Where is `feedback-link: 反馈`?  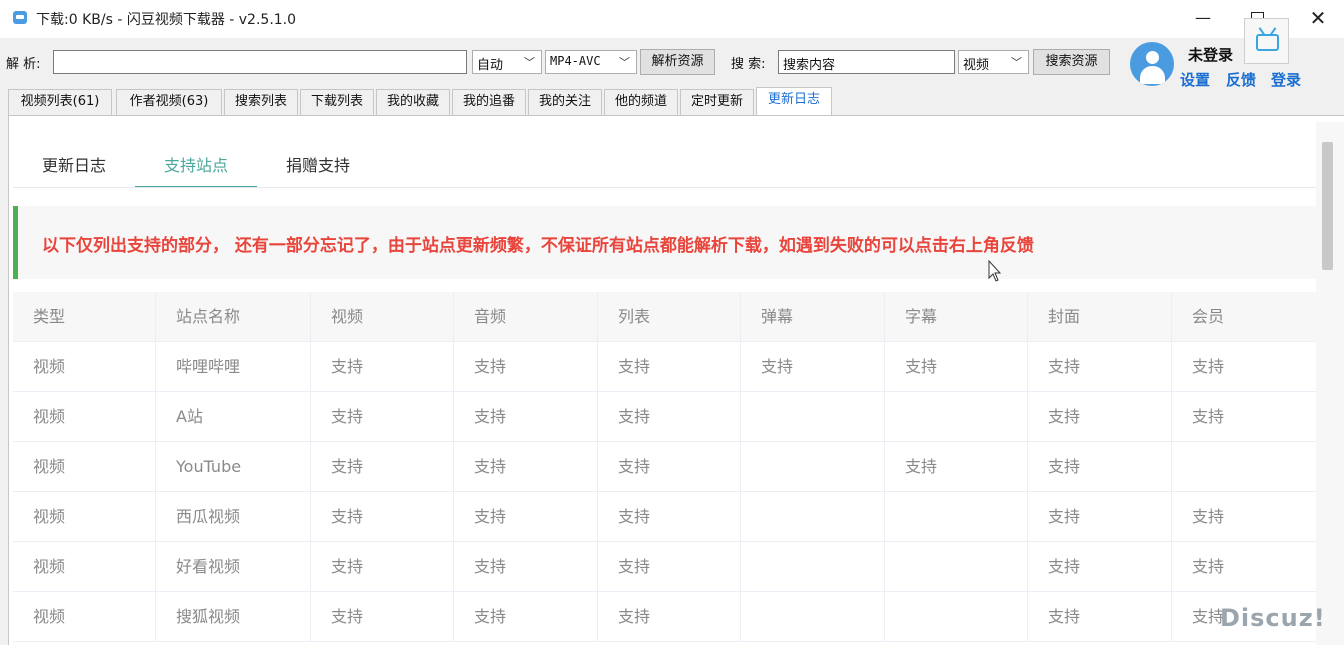
feedback-link: 反馈 is located at coordinates (1241, 79).